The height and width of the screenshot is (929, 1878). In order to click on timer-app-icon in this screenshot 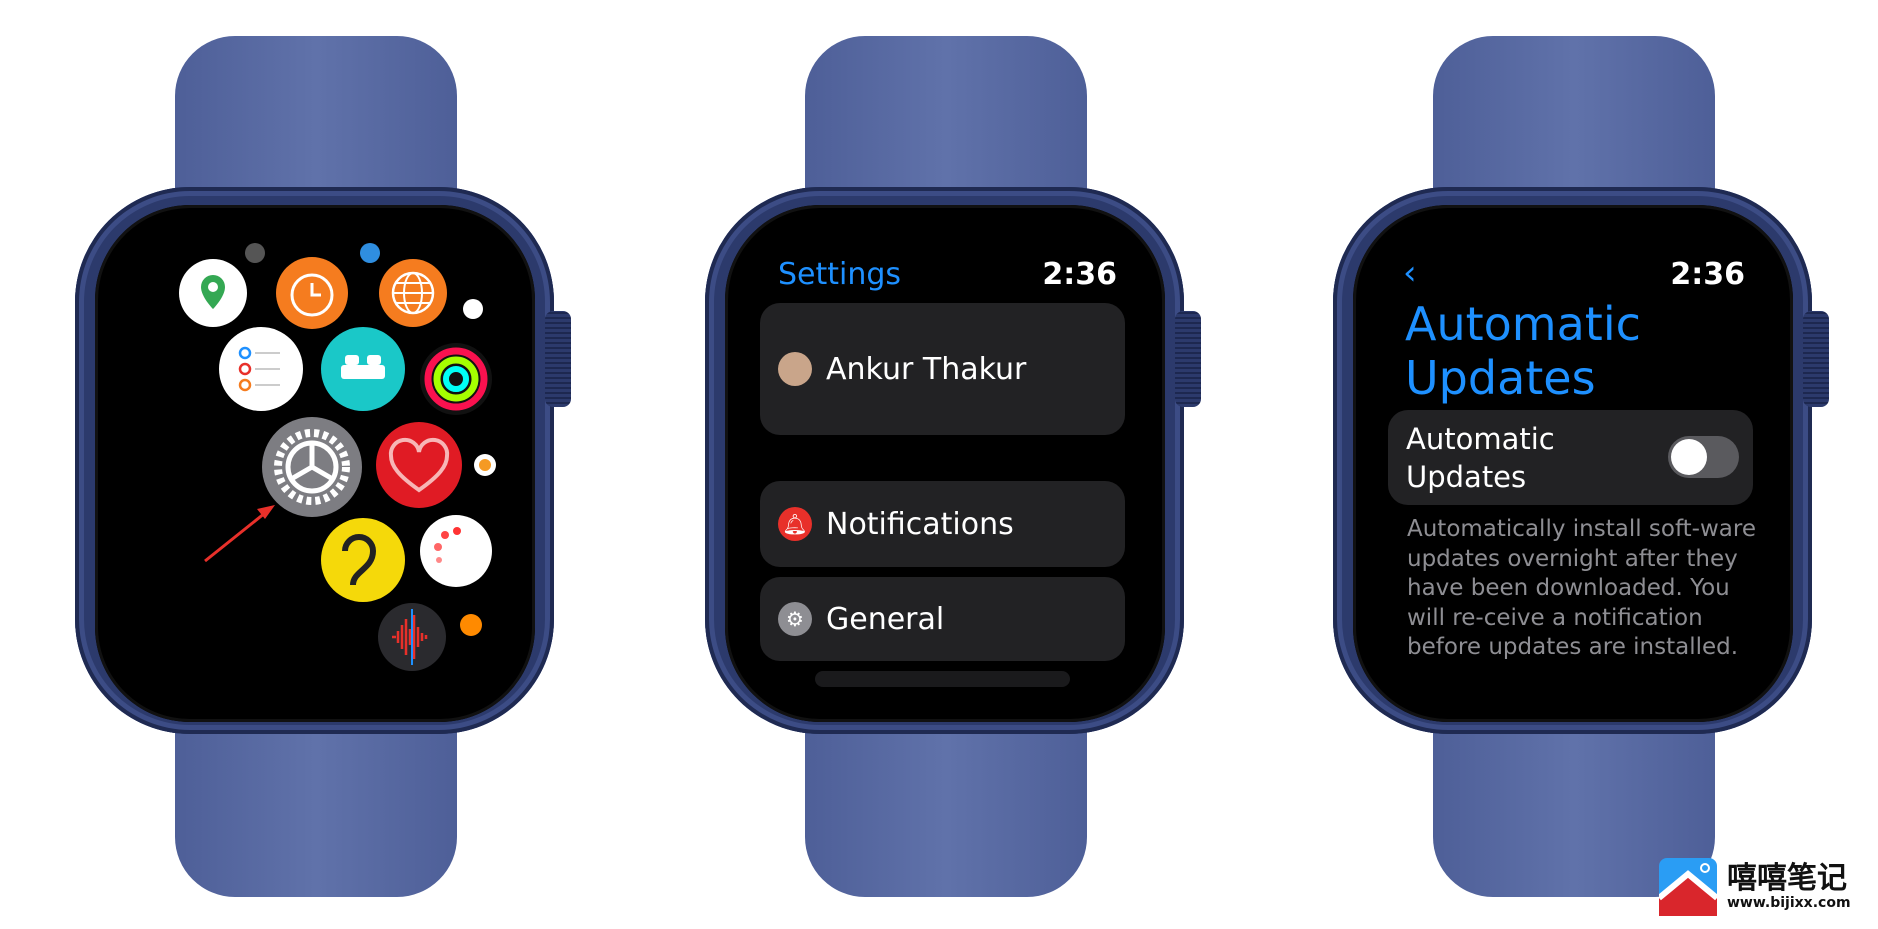, I will do `click(456, 551)`.